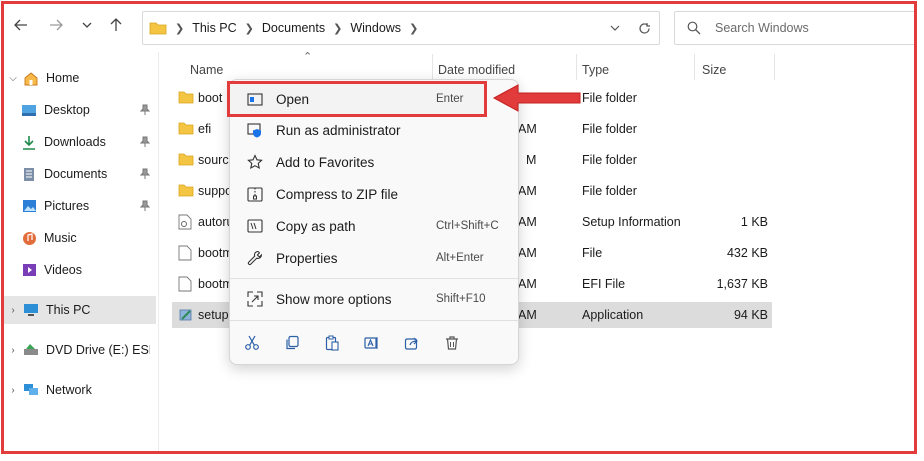 This screenshot has width=924, height=461. I want to click on sidebar-item-documents: Documents, so click(80, 174).